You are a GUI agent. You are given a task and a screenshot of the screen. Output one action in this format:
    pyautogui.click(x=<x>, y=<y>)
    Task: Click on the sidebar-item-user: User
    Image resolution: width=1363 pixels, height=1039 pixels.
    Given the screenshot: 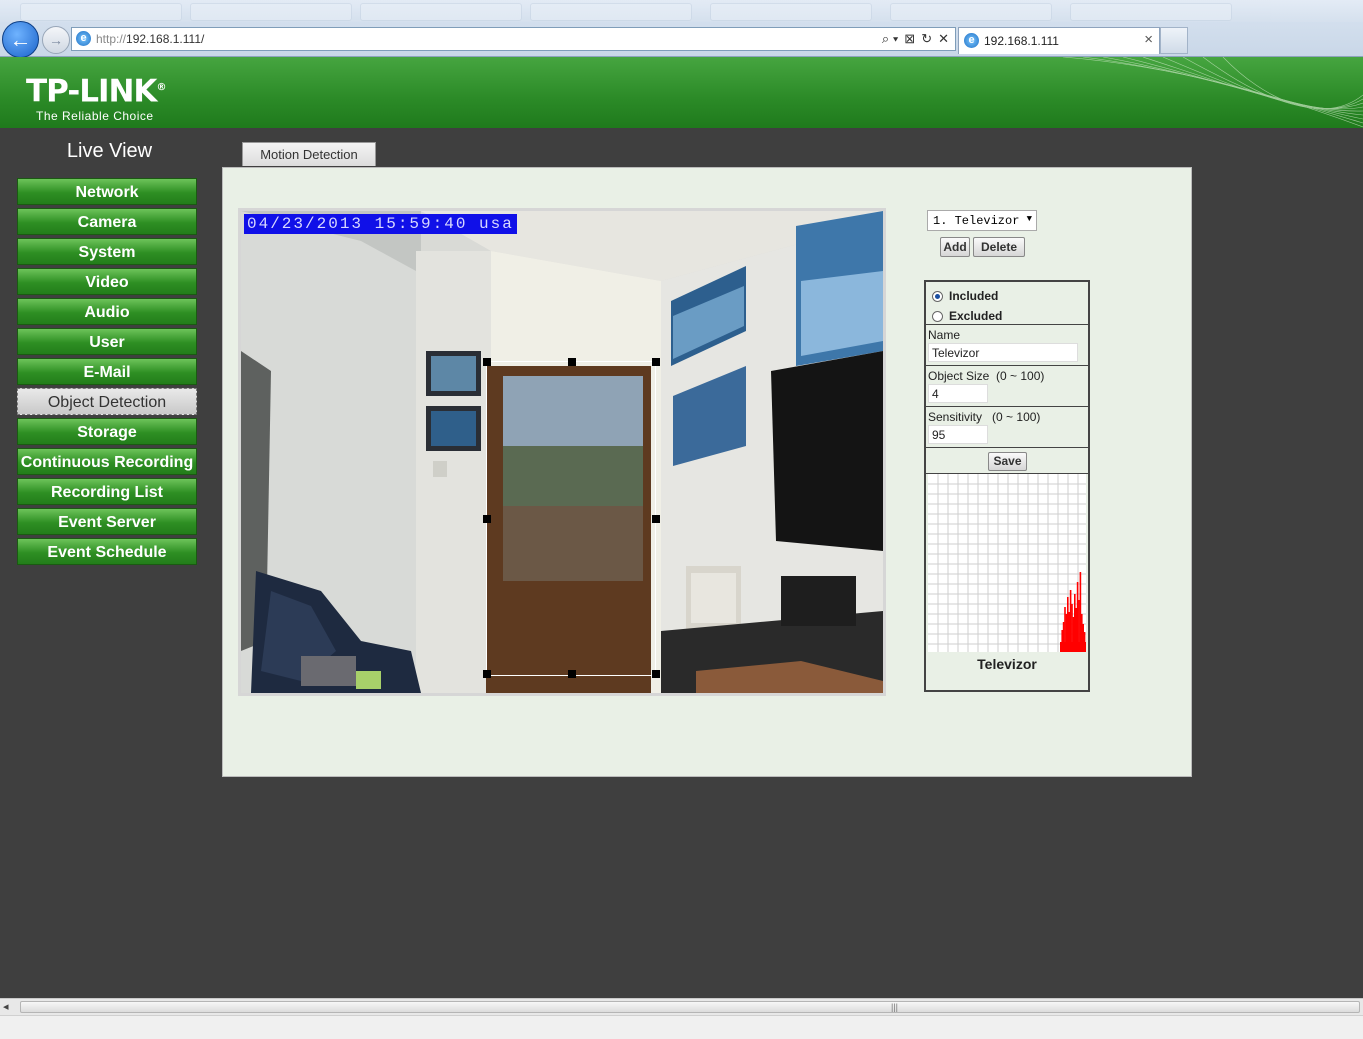 What is the action you would take?
    pyautogui.click(x=107, y=341)
    